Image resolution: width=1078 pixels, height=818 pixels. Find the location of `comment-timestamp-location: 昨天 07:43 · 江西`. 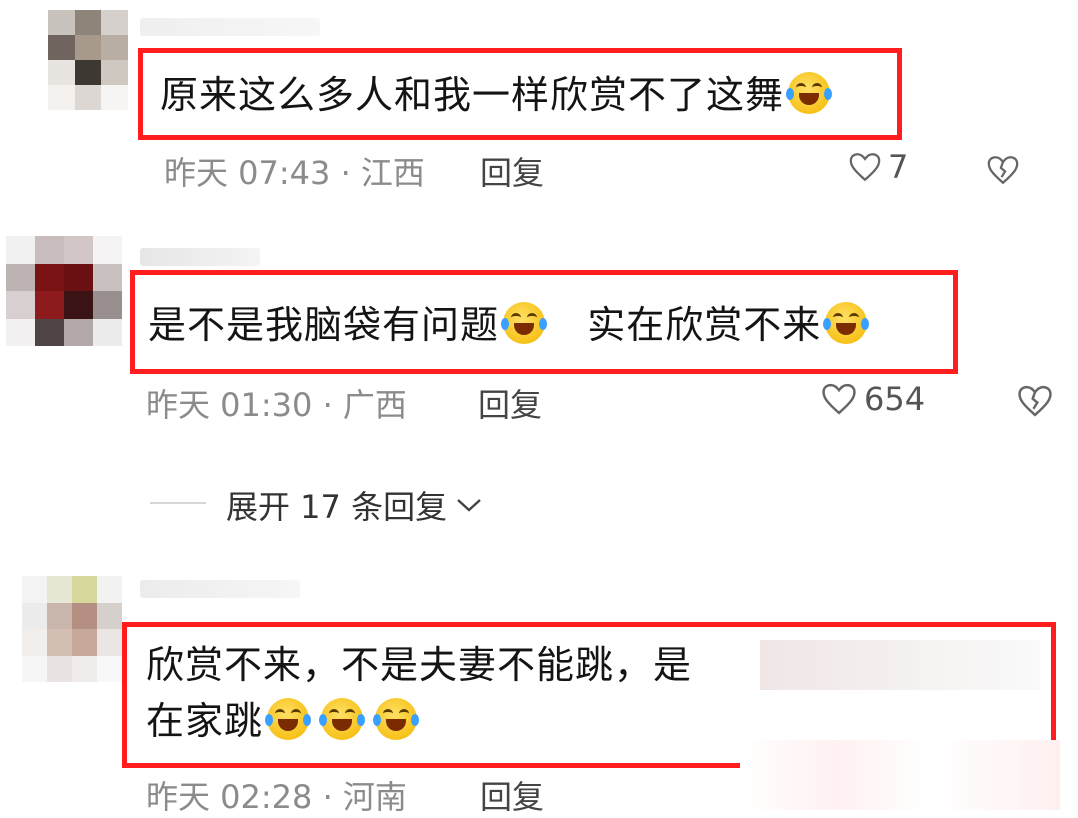

comment-timestamp-location: 昨天 07:43 · 江西 is located at coordinates (294, 173).